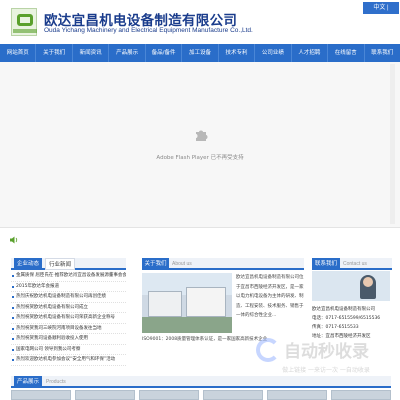 Image resolution: width=400 pixels, height=400 pixels. I want to click on nav-item-equipment: 加工设备, so click(200, 53).